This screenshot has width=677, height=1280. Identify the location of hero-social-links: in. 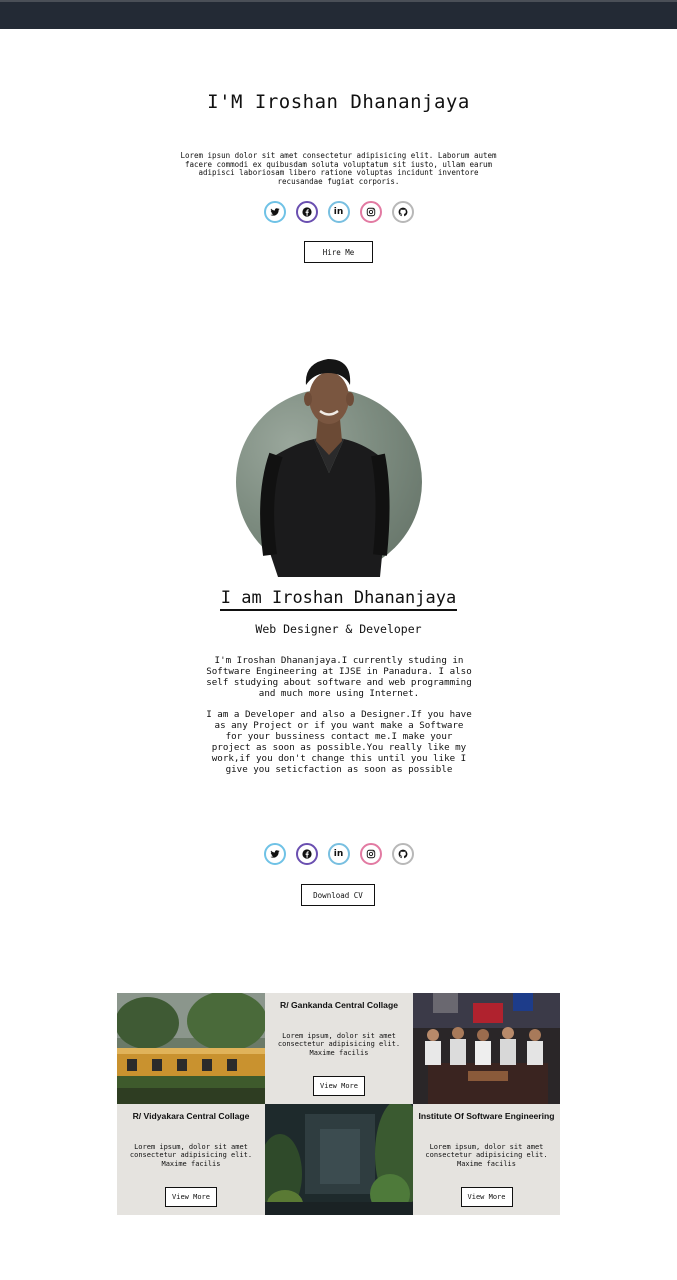
(338, 212).